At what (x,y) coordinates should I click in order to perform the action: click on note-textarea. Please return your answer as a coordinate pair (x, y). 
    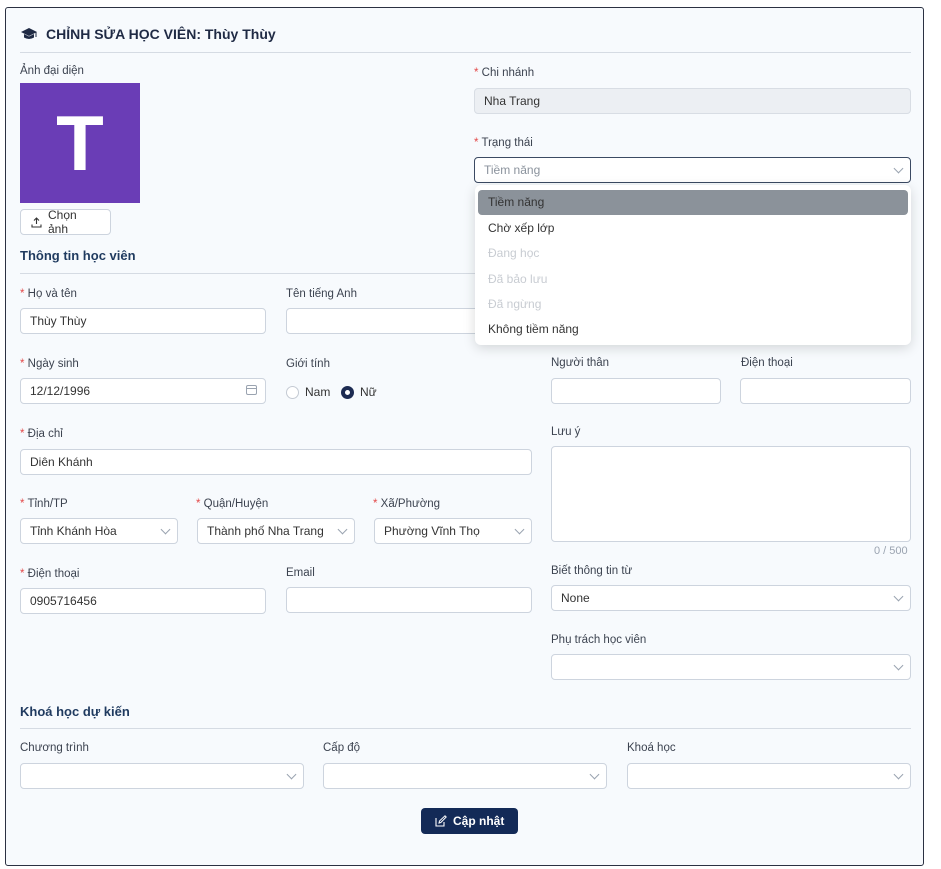
    Looking at the image, I should click on (731, 494).